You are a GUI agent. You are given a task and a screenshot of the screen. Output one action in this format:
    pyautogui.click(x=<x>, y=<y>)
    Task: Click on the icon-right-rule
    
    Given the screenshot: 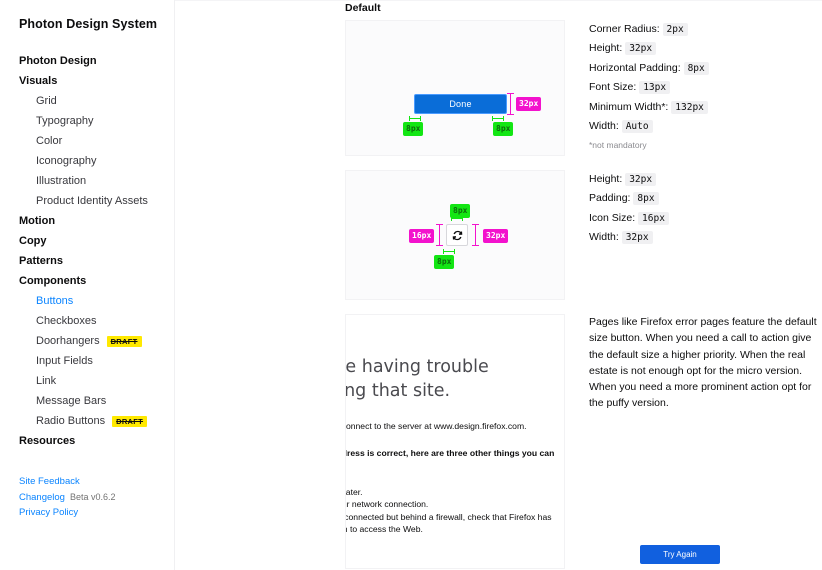 What is the action you would take?
    pyautogui.click(x=475, y=235)
    